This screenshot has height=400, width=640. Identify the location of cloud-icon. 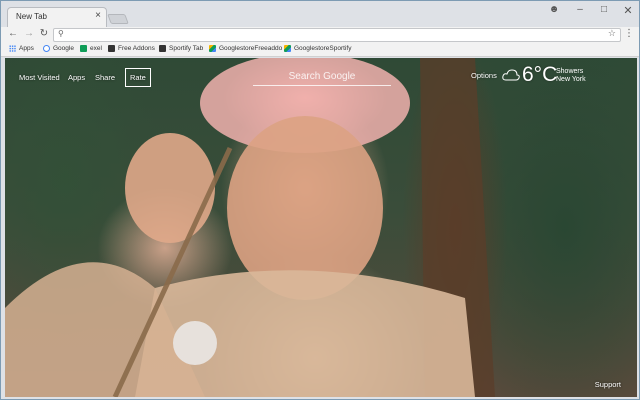
(511, 75).